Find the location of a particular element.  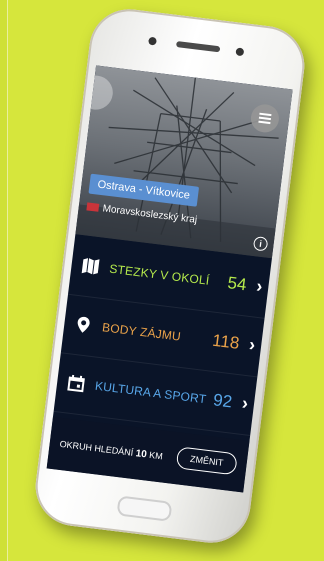

category-label: BODY ZÁJMU is located at coordinates (141, 332).